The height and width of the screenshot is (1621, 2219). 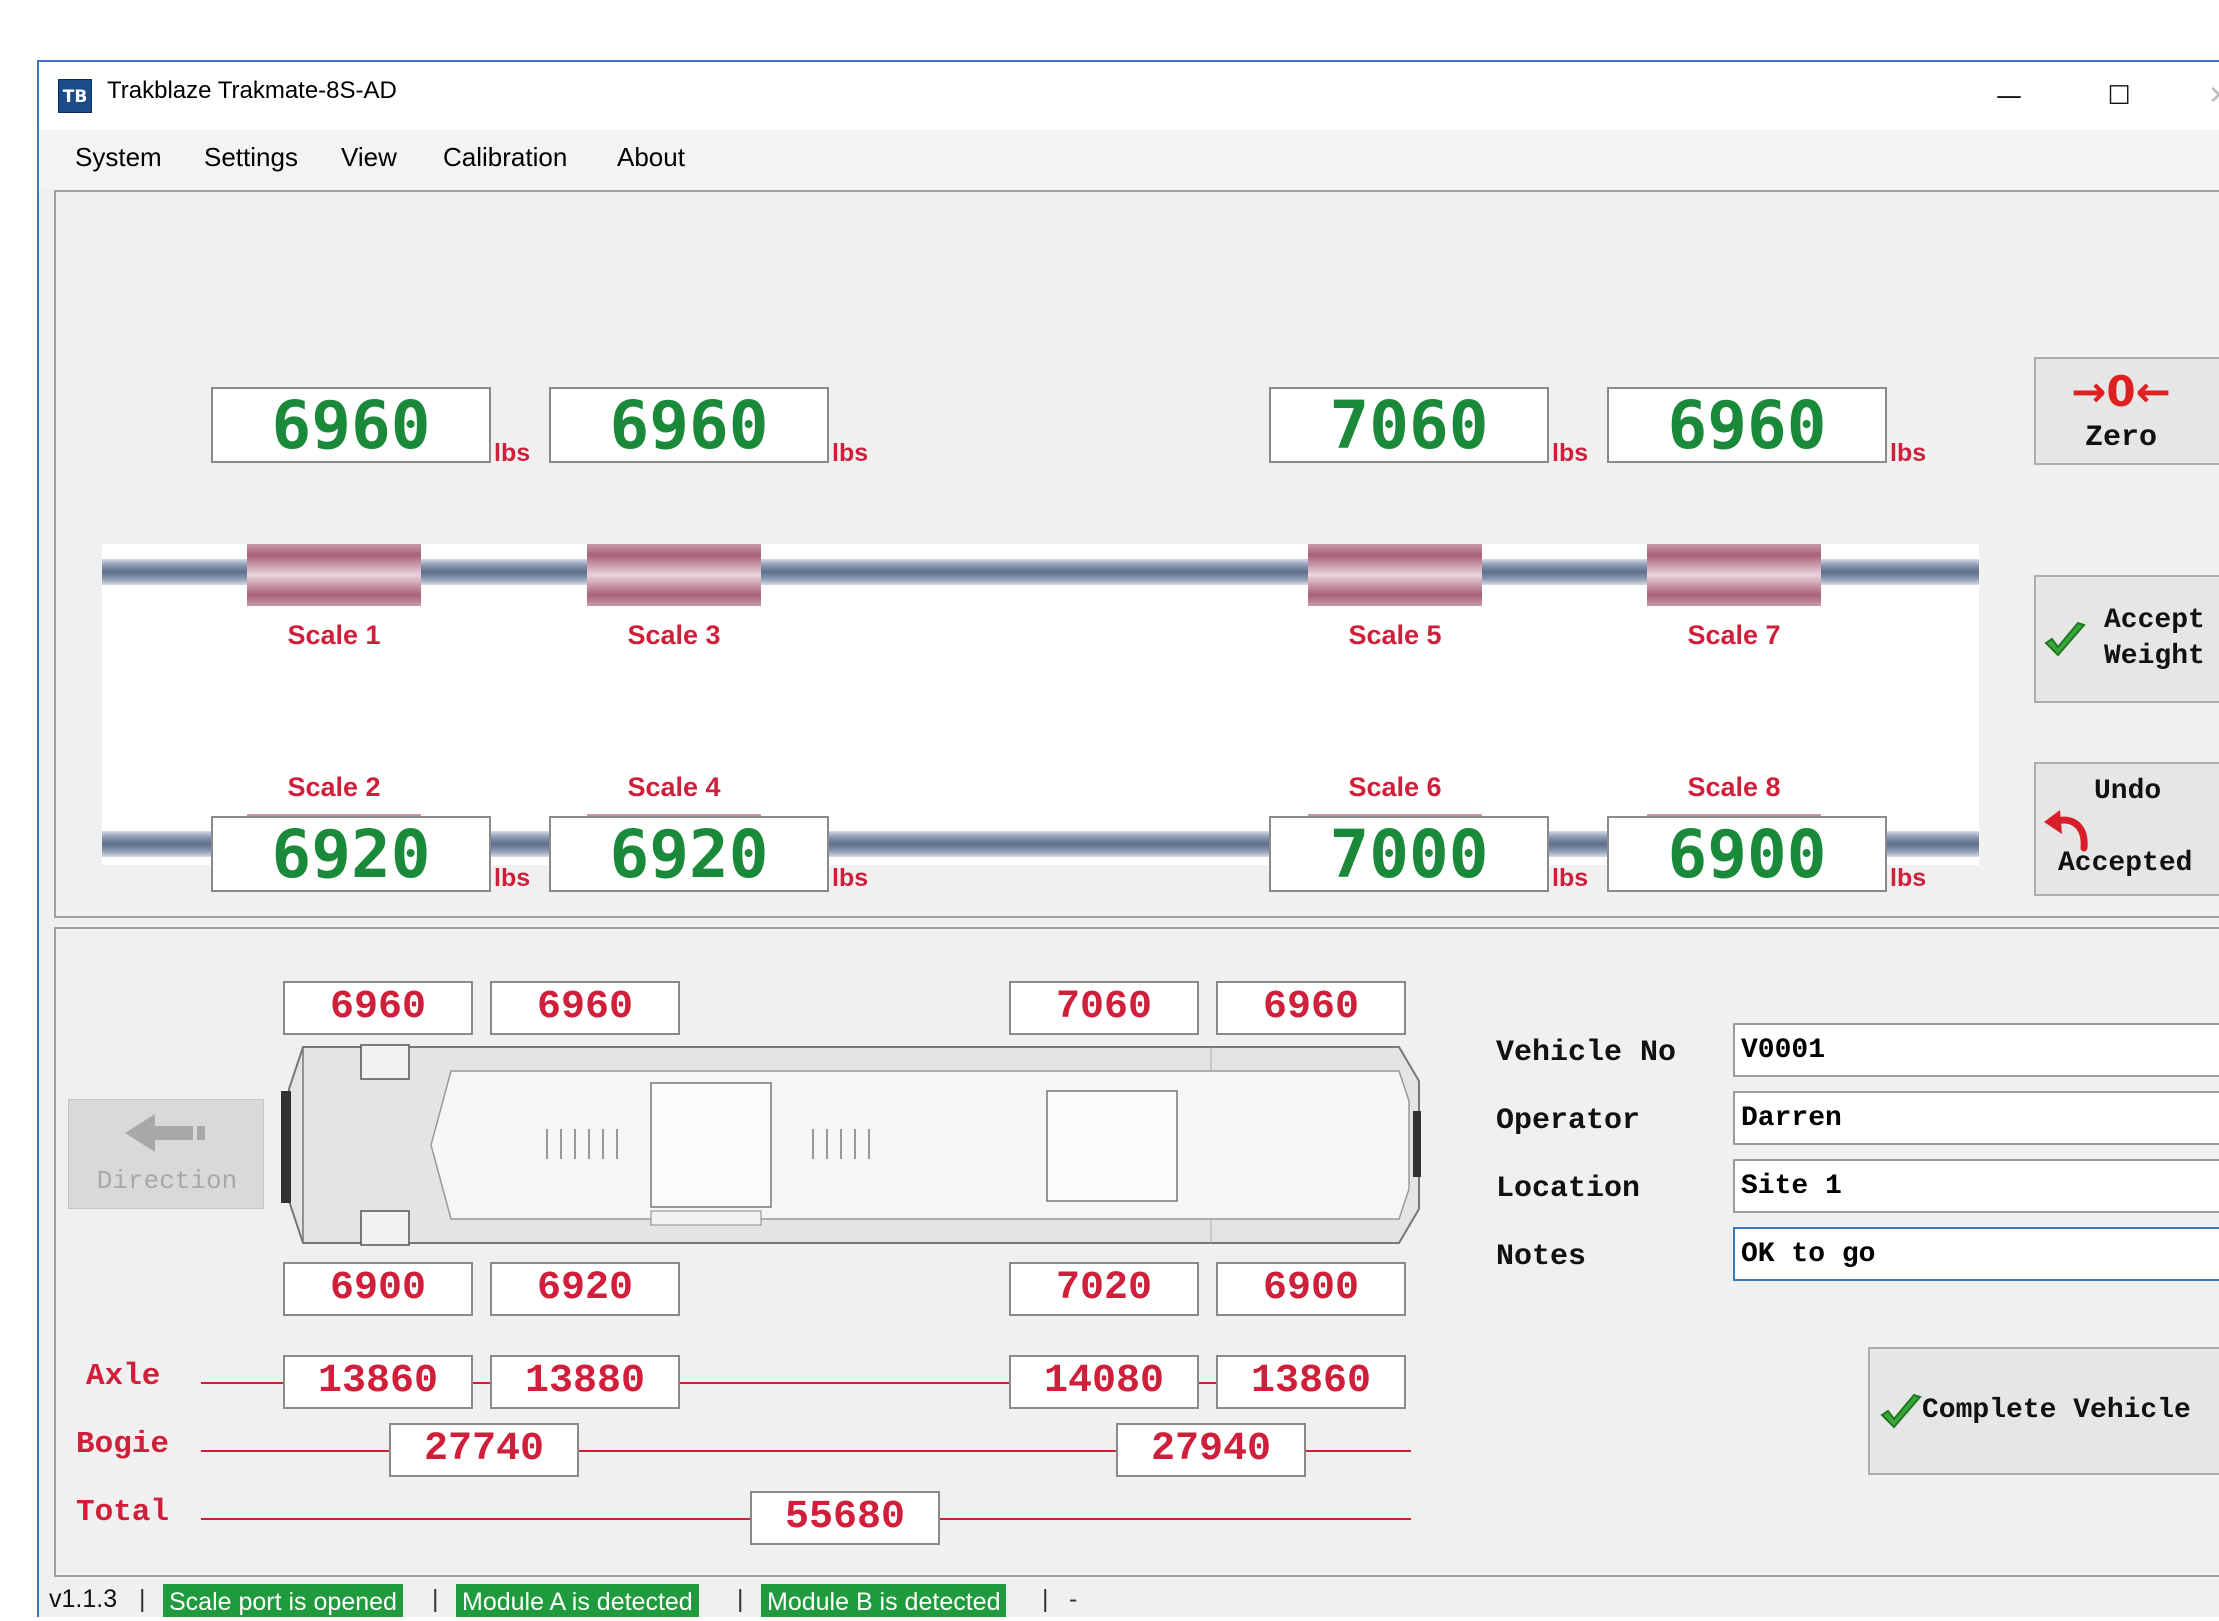 I want to click on location-input, so click(x=1976, y=1186).